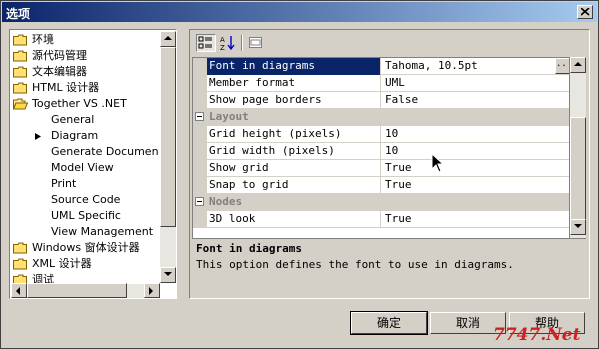 The height and width of the screenshot is (349, 599). I want to click on close-icon, so click(585, 12).